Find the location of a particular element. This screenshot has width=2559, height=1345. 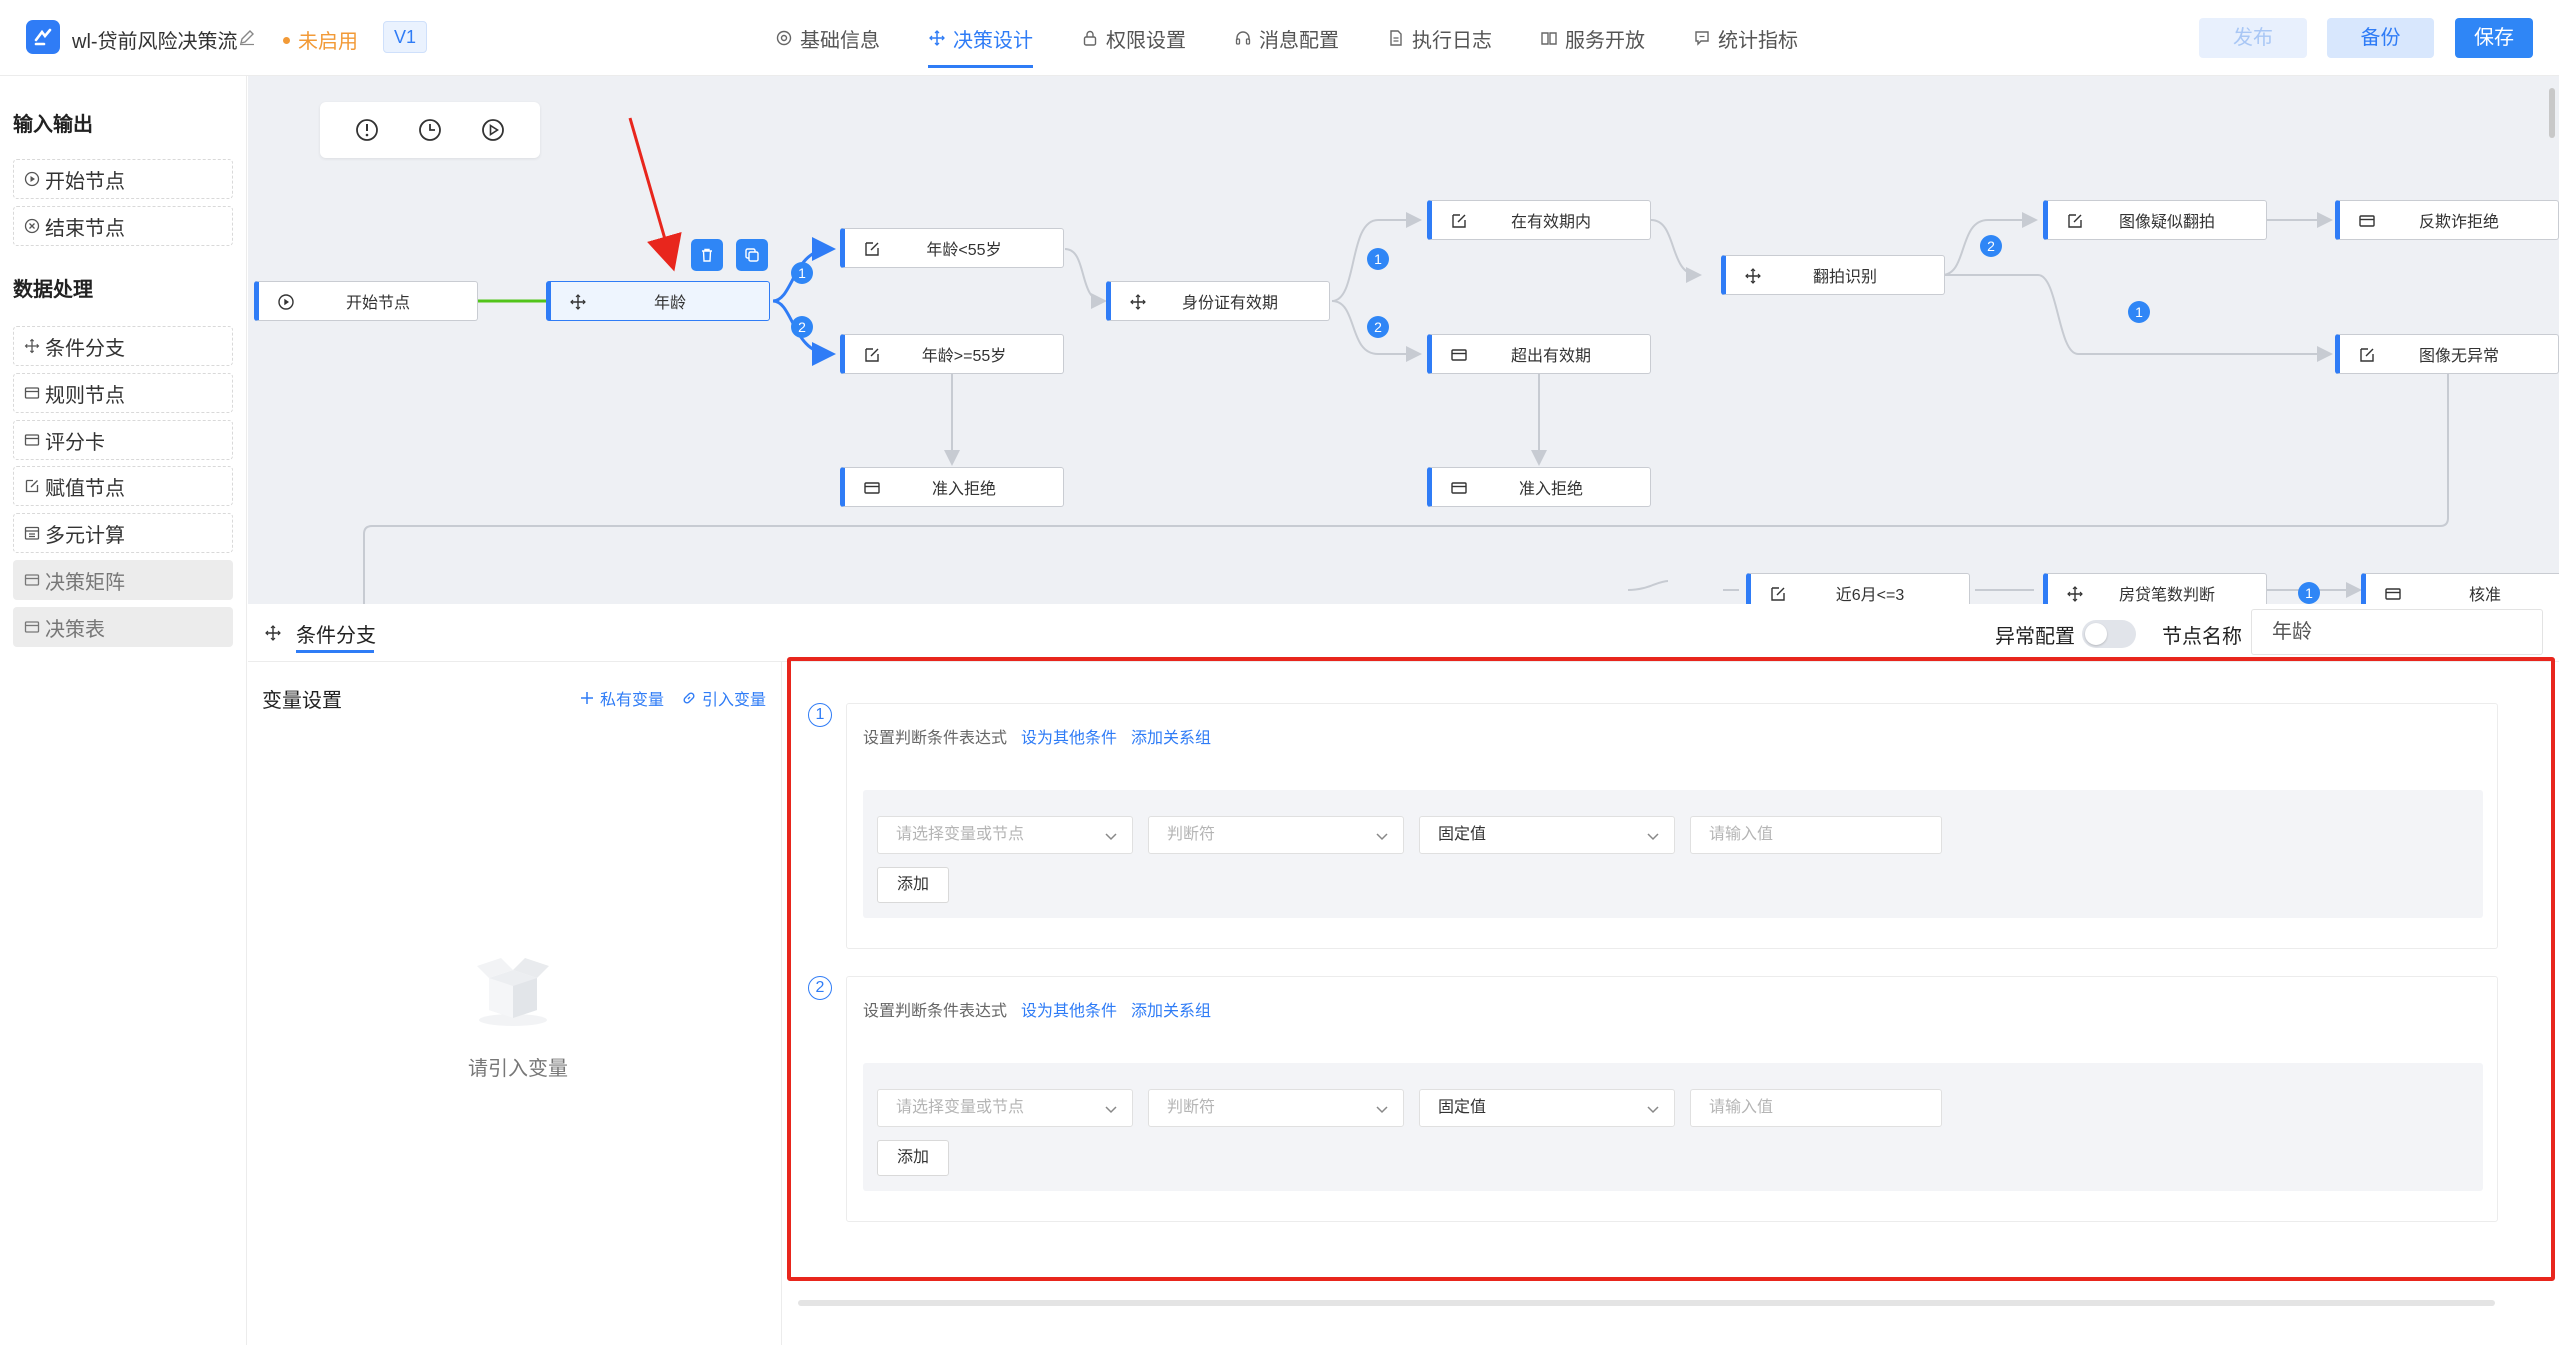

sidebar-item-rule-node: 规则节点 is located at coordinates (123, 393).